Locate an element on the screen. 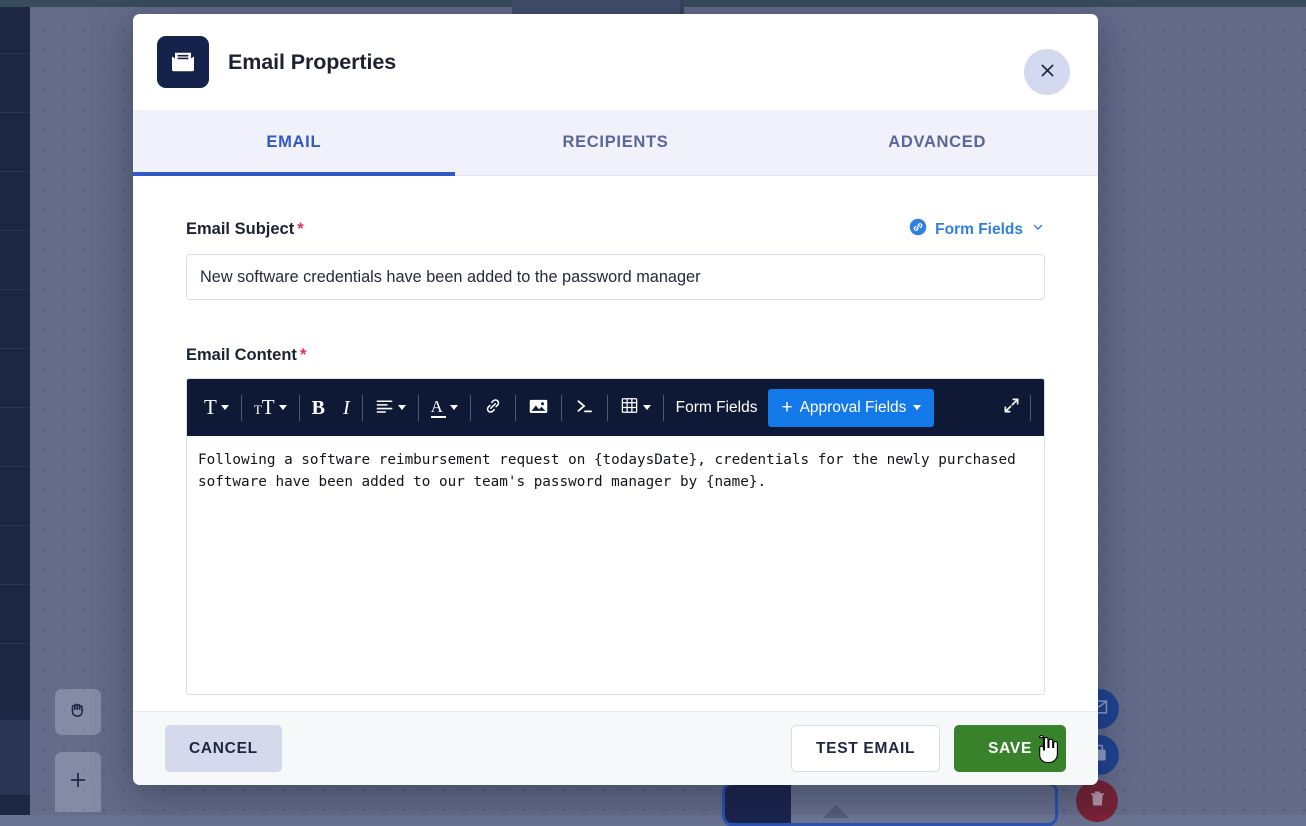  code-icon is located at coordinates (584, 408).